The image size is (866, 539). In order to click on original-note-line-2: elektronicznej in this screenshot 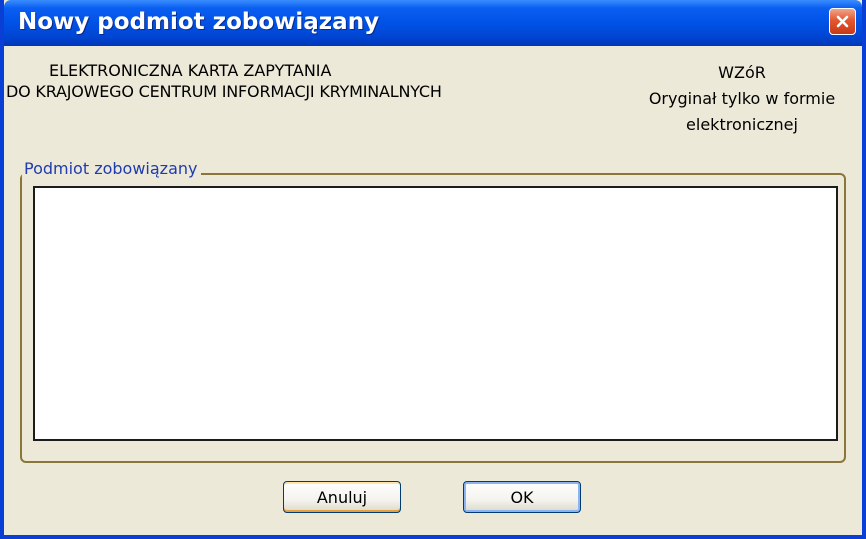, I will do `click(742, 124)`.